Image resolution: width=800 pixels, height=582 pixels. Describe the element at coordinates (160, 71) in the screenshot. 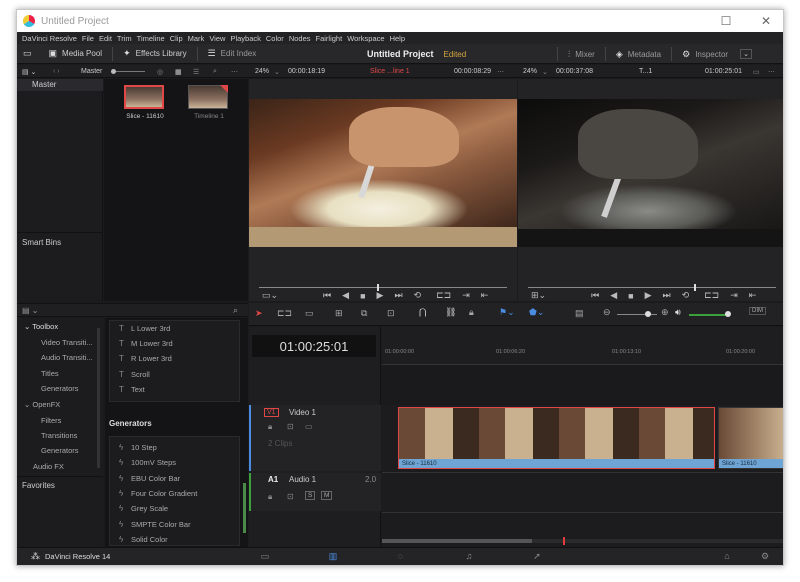

I see `filter-icon: ◎` at that location.